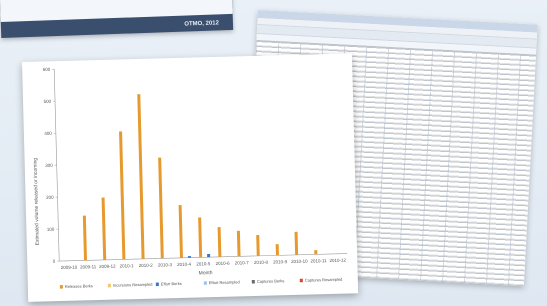 The height and width of the screenshot is (306, 547). Describe the element at coordinates (219, 242) in the screenshot. I see `bar-2010-6-s0` at that location.